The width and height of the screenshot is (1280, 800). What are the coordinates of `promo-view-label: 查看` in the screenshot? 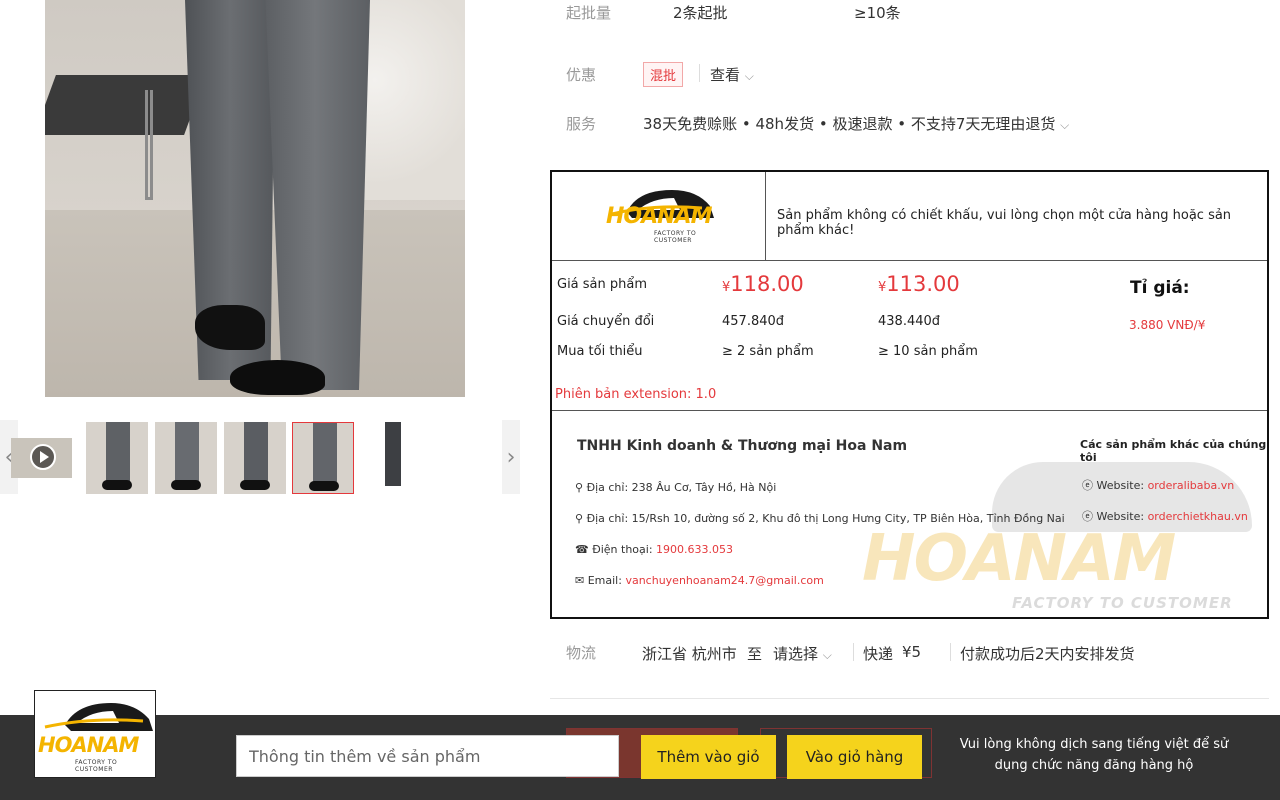 It's located at (725, 75).